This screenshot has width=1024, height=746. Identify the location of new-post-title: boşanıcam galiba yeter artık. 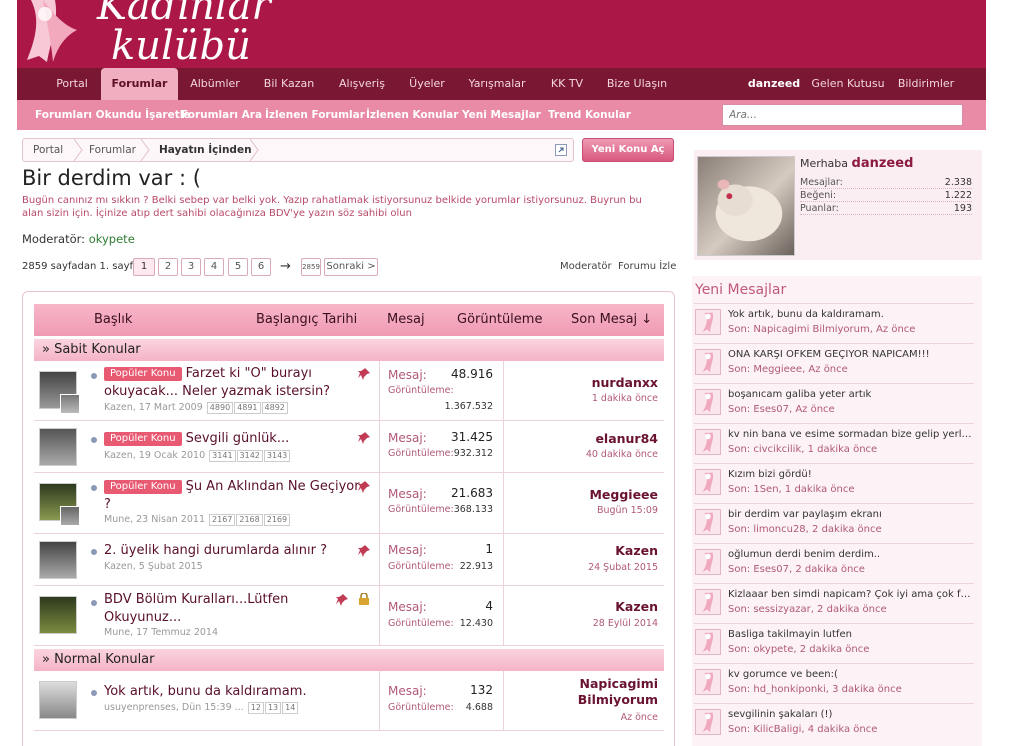
(850, 394).